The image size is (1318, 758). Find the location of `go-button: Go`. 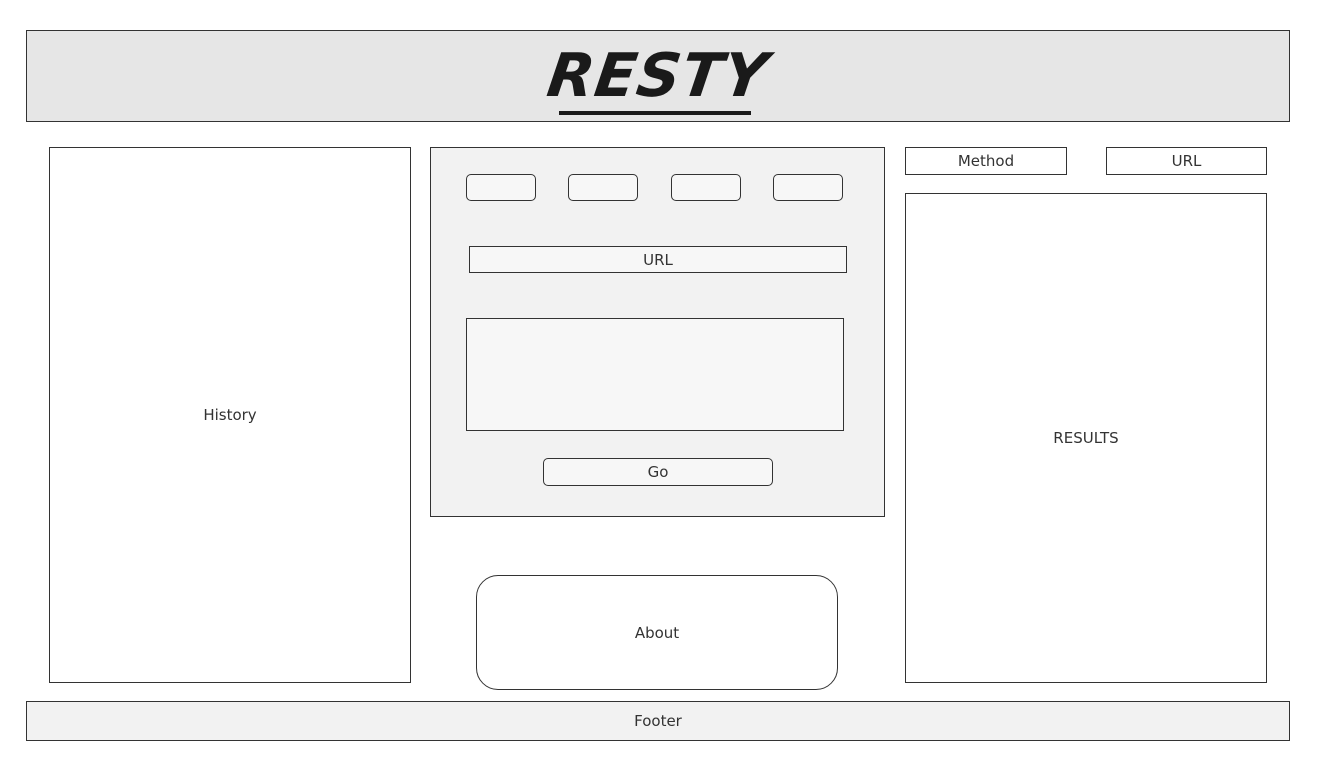

go-button: Go is located at coordinates (658, 472).